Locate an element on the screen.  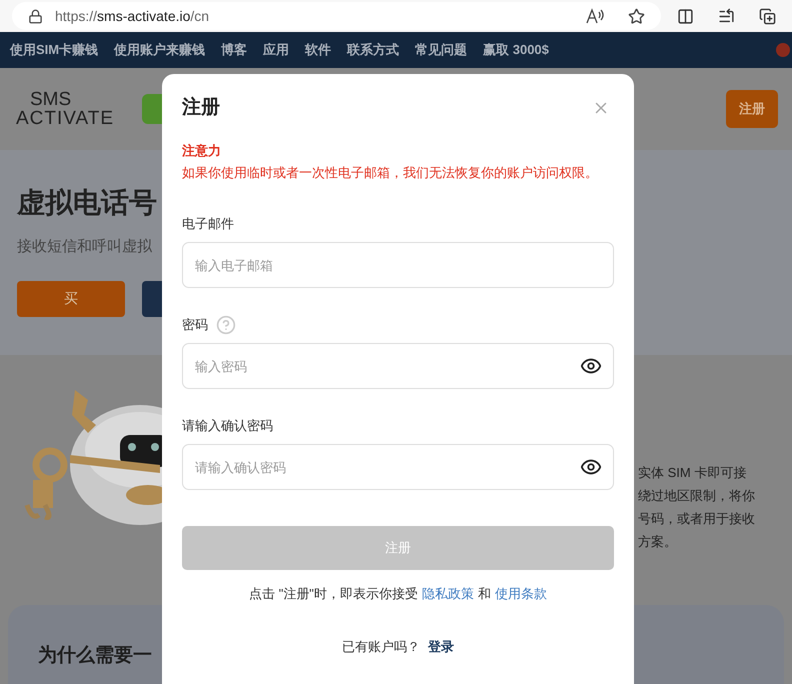
favorites-icon is located at coordinates (726, 16).